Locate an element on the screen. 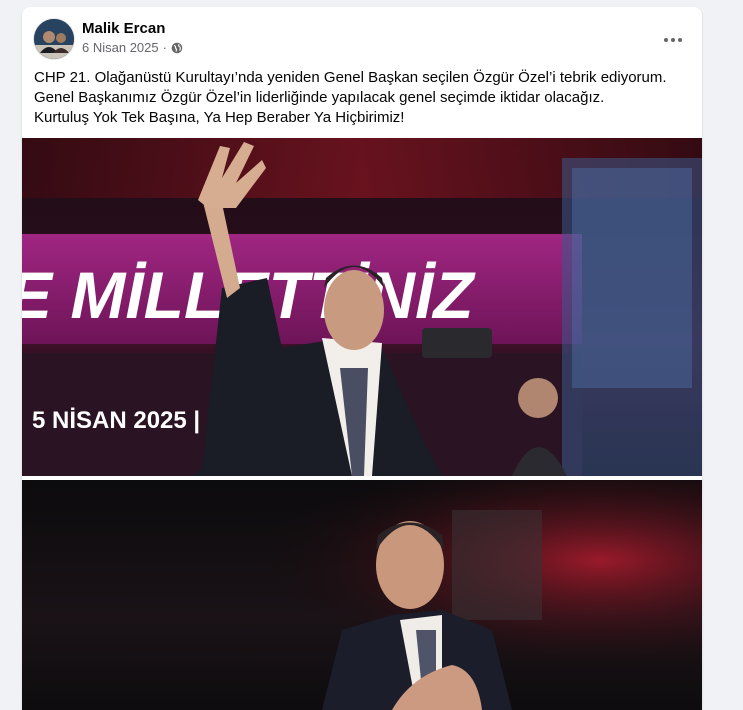 This screenshot has height=710, width=743. post-meta: 6 Nisan 2025 · is located at coordinates (132, 47).